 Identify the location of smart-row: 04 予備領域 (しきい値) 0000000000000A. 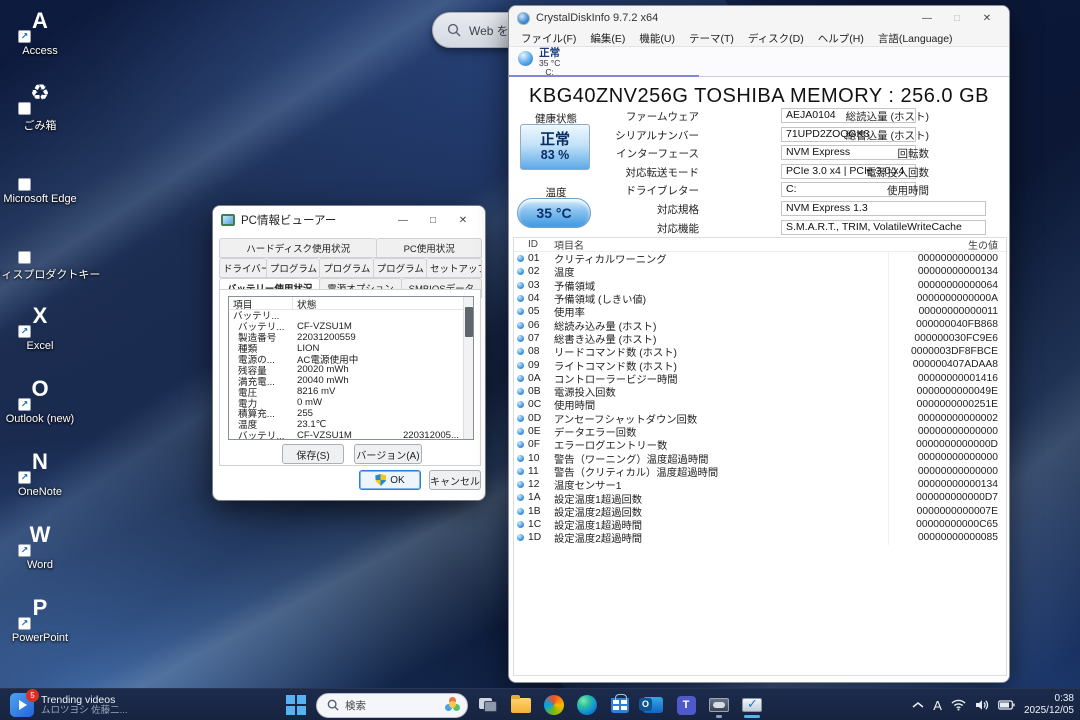
(760, 298).